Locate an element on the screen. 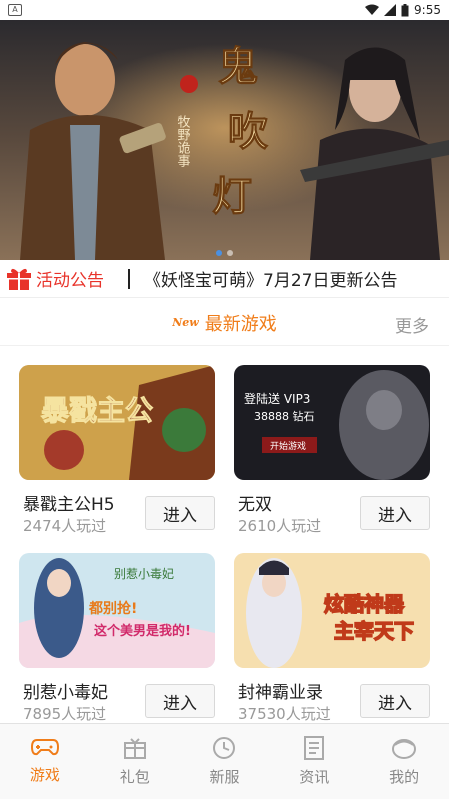 Image resolution: width=449 pixels, height=799 pixels. battery-icon is located at coordinates (405, 9).